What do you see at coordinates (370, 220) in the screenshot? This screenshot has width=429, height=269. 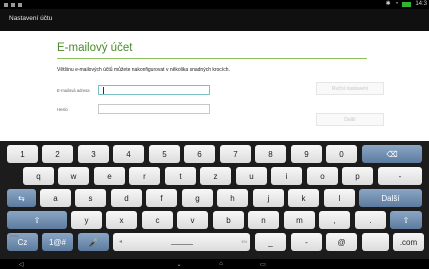 I see `key-period: .` at bounding box center [370, 220].